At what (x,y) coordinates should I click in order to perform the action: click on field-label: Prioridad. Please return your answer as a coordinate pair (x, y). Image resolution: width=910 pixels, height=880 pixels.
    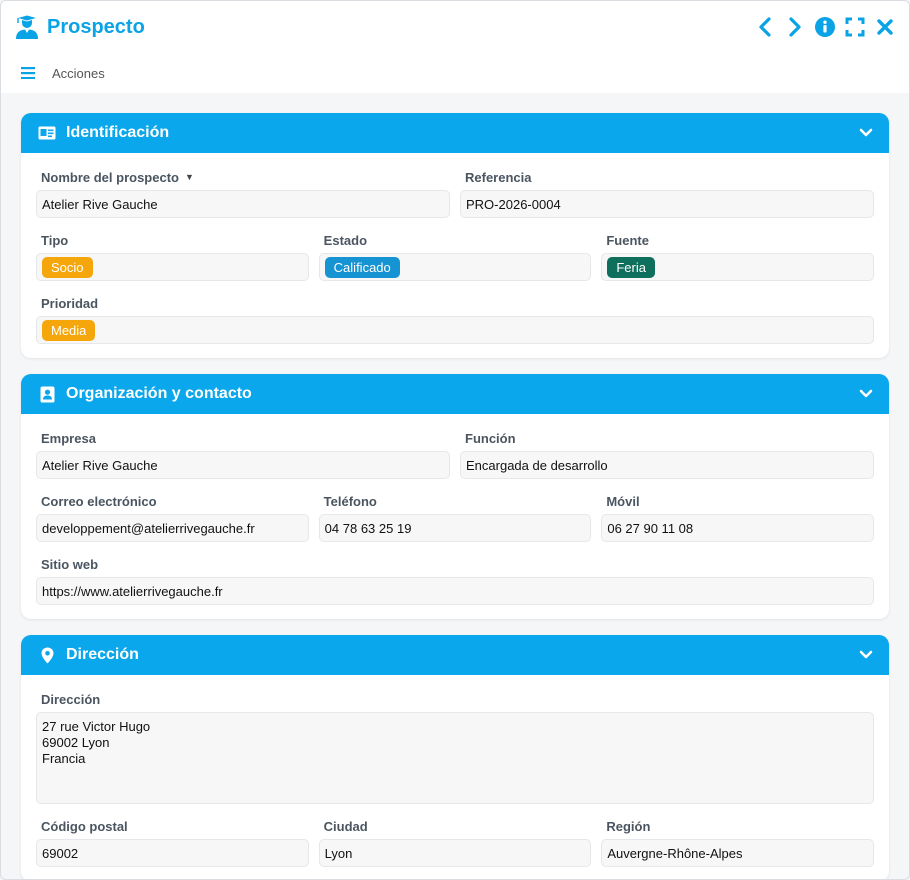
    Looking at the image, I should click on (70, 303).